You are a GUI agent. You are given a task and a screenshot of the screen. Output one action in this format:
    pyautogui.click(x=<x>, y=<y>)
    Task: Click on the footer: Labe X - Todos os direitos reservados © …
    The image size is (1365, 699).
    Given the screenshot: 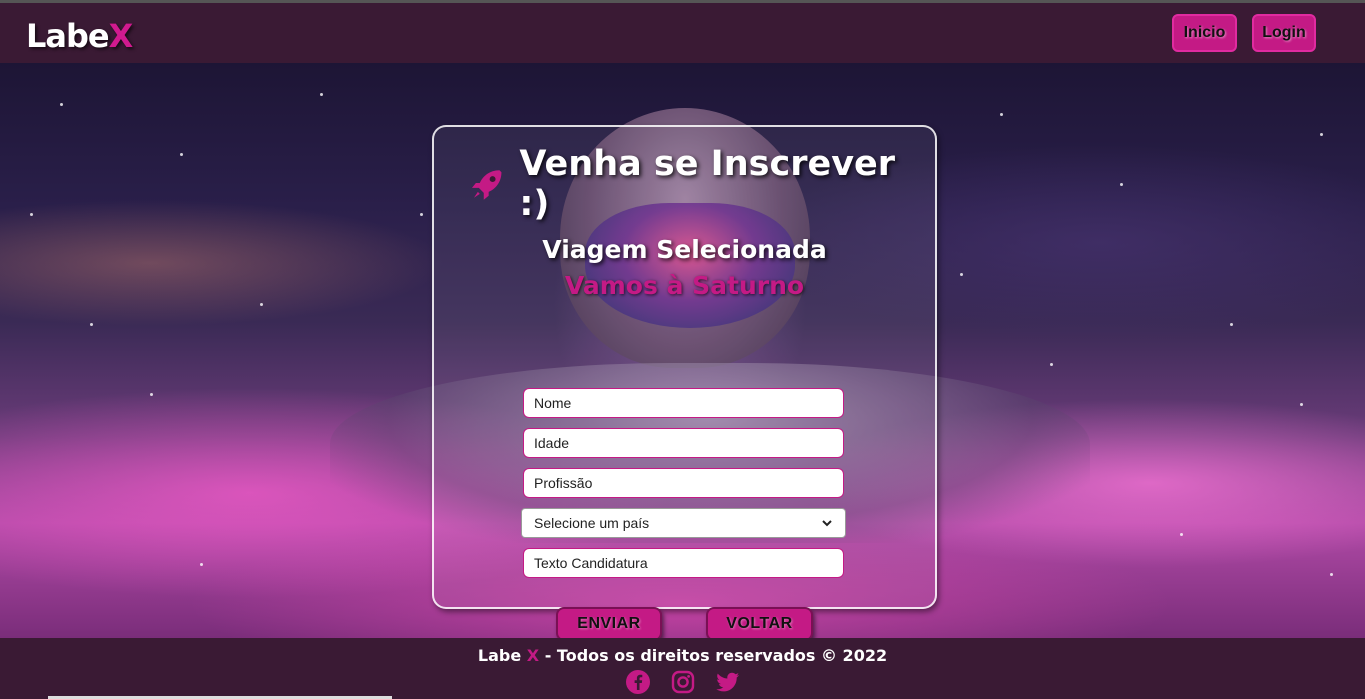 What is the action you would take?
    pyautogui.click(x=682, y=668)
    